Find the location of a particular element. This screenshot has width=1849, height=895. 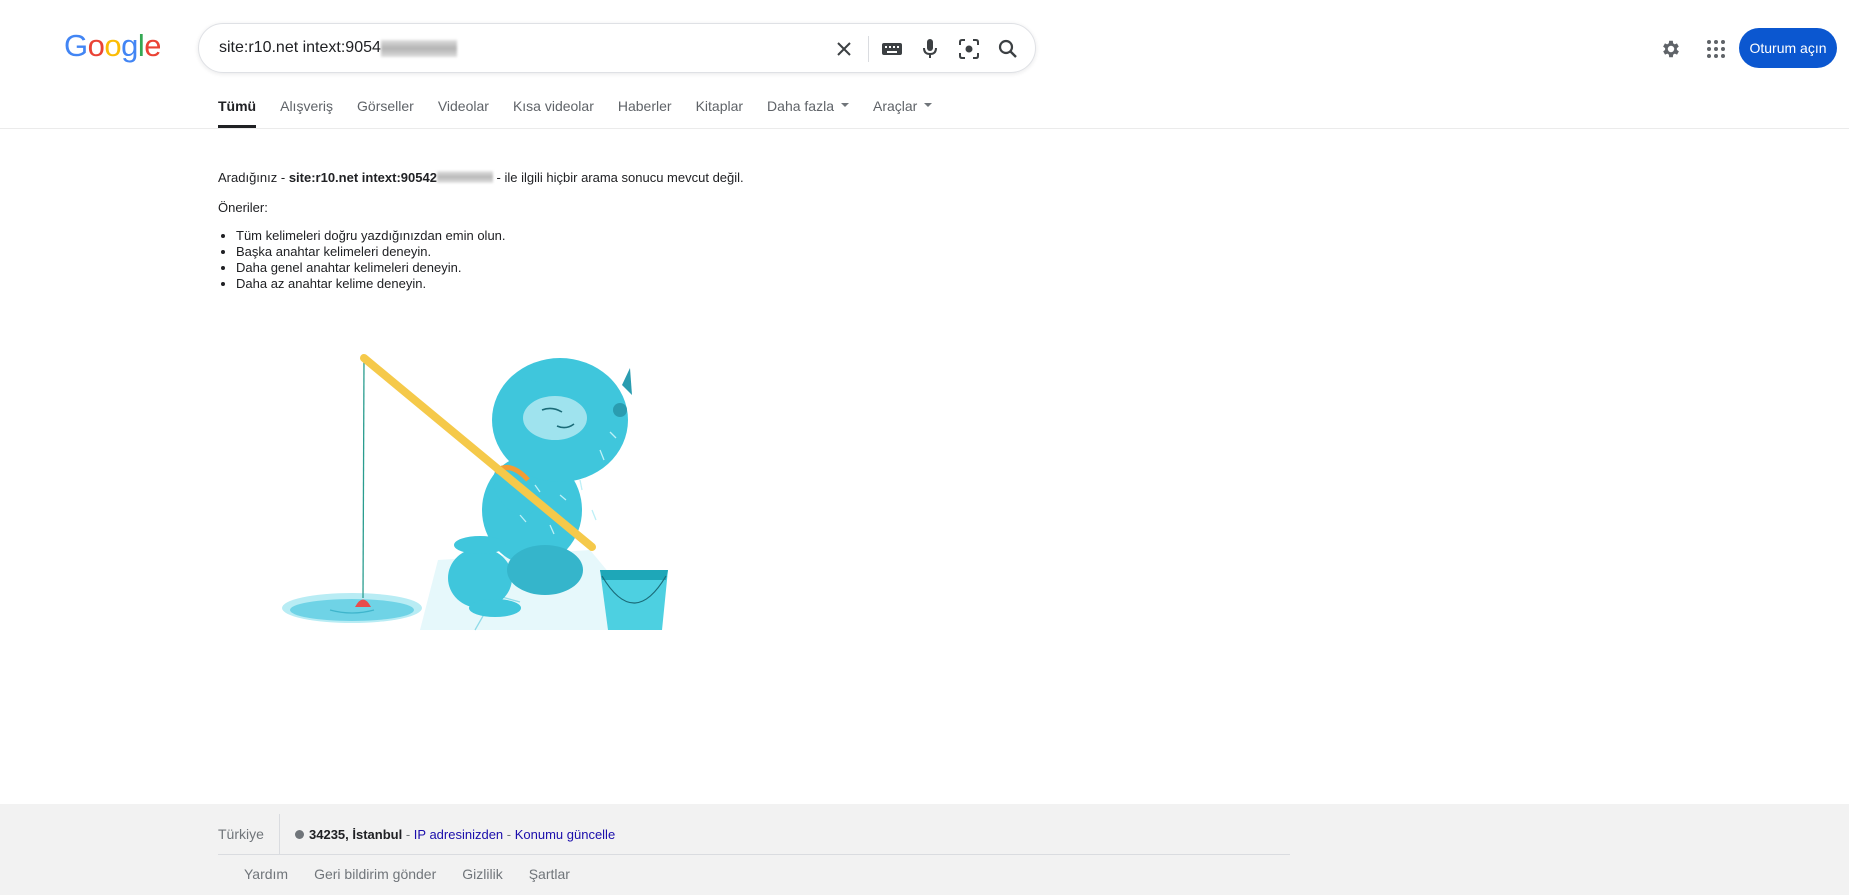

search-input is located at coordinates (469, 48).